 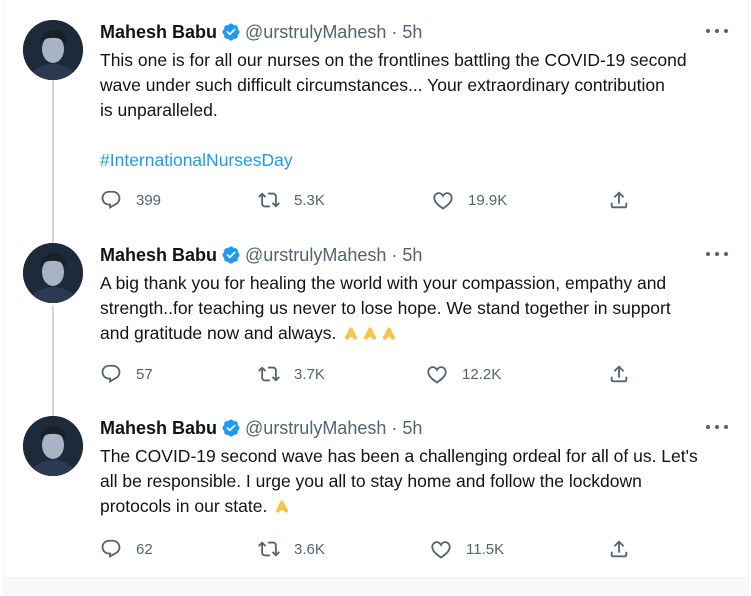 What do you see at coordinates (370, 549) in the screenshot?
I see `tweet-actions: 62 3.6K 11.5K` at bounding box center [370, 549].